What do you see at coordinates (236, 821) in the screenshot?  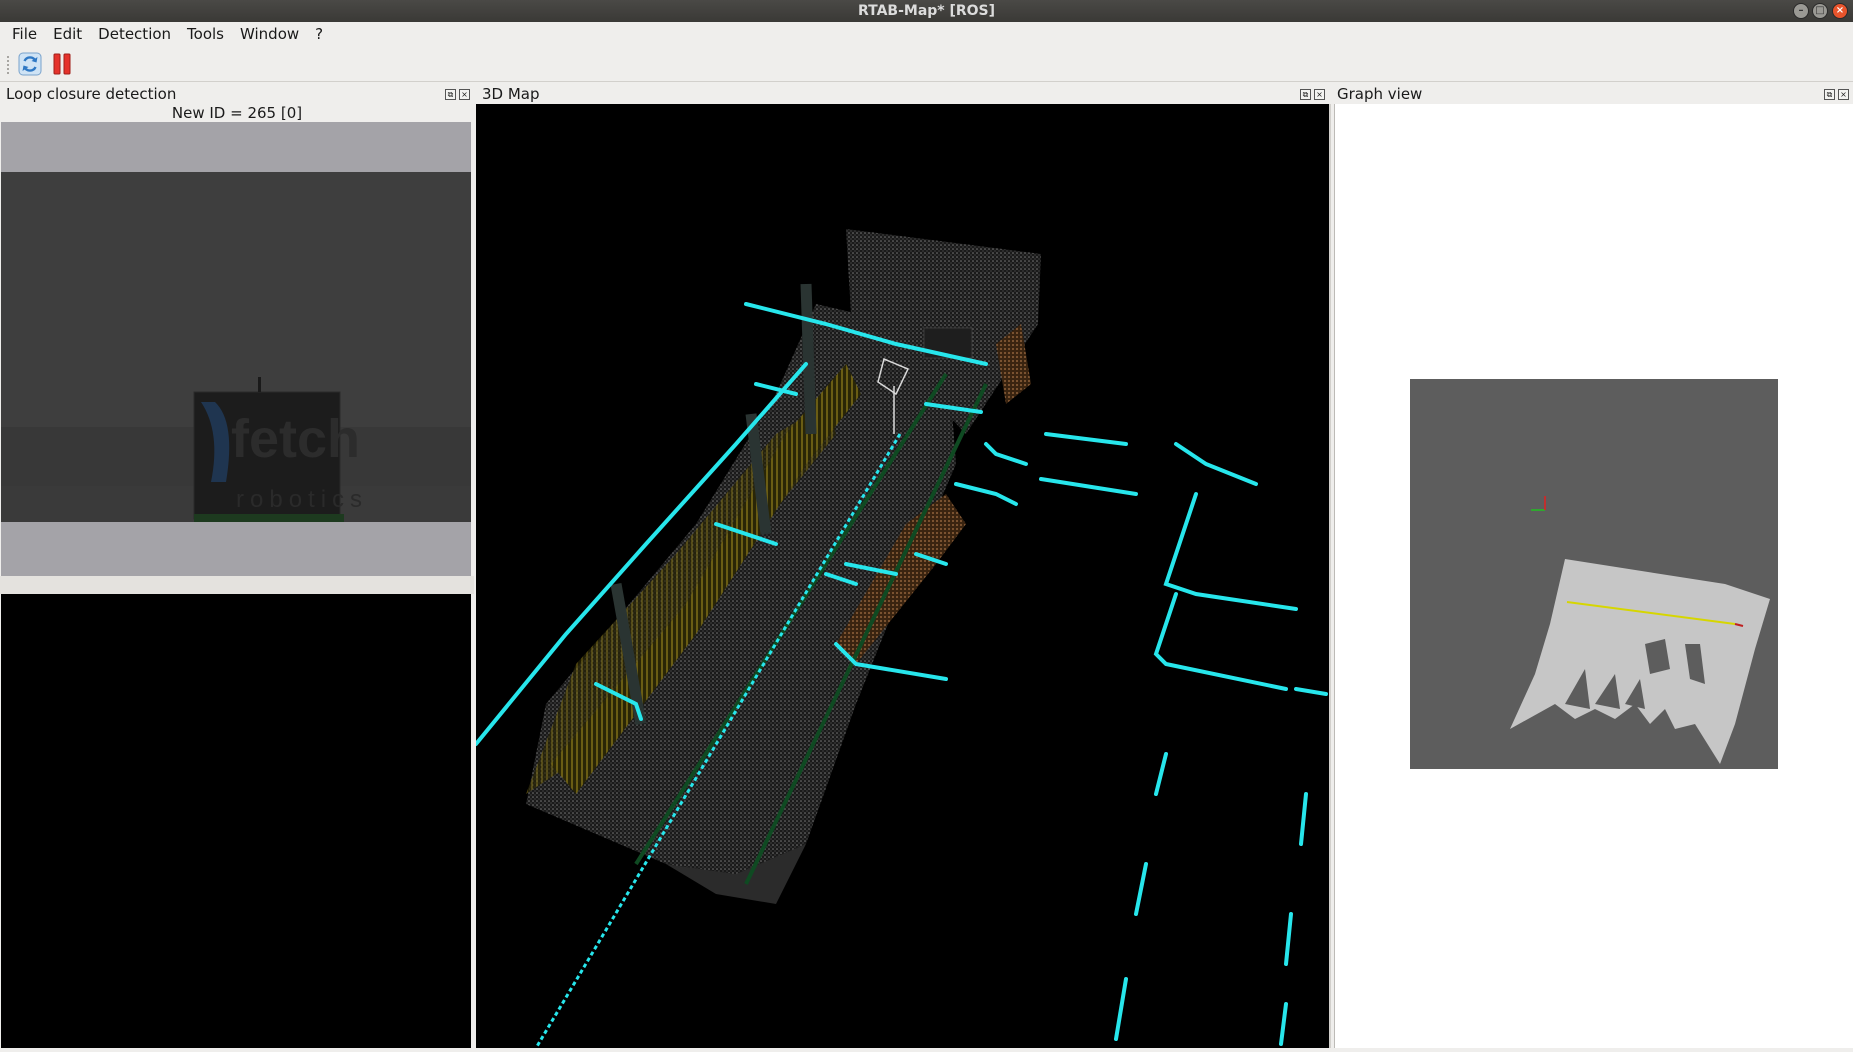 I see `loop-closure-second-view` at bounding box center [236, 821].